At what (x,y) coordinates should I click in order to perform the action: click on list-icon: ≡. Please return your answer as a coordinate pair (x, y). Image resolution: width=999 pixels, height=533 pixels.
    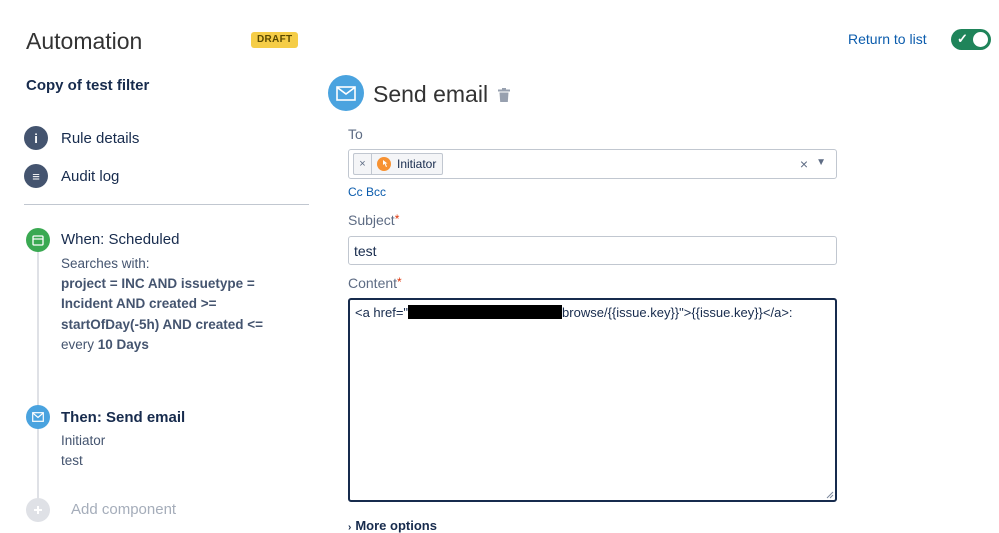
    Looking at the image, I should click on (36, 176).